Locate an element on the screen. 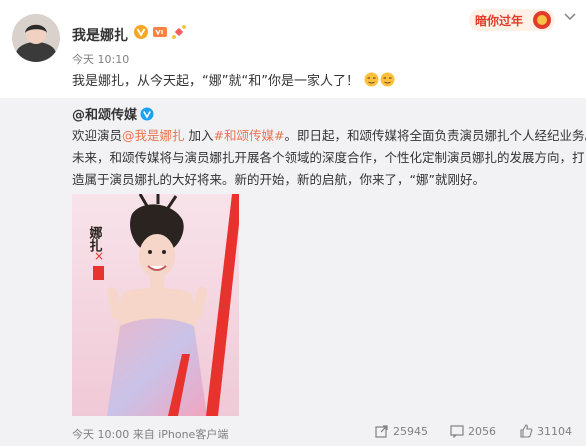 The width and height of the screenshot is (586, 446). user-badges is located at coordinates (160, 32).